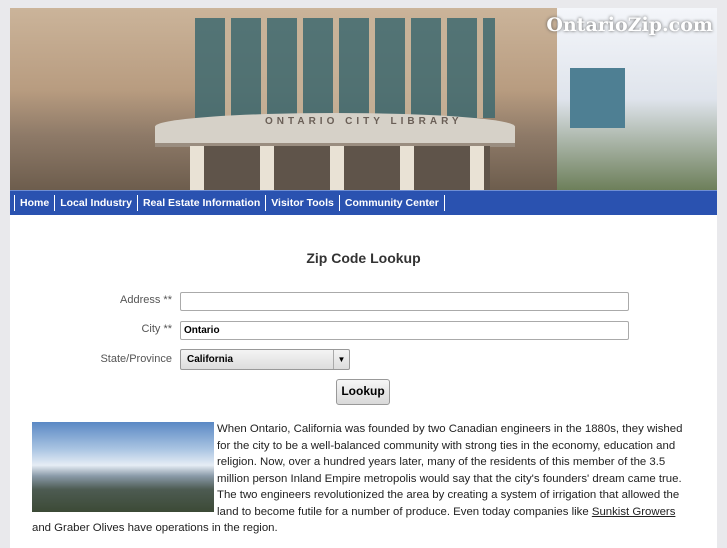 Image resolution: width=727 pixels, height=548 pixels. What do you see at coordinates (146, 300) in the screenshot?
I see `address-label: Address **` at bounding box center [146, 300].